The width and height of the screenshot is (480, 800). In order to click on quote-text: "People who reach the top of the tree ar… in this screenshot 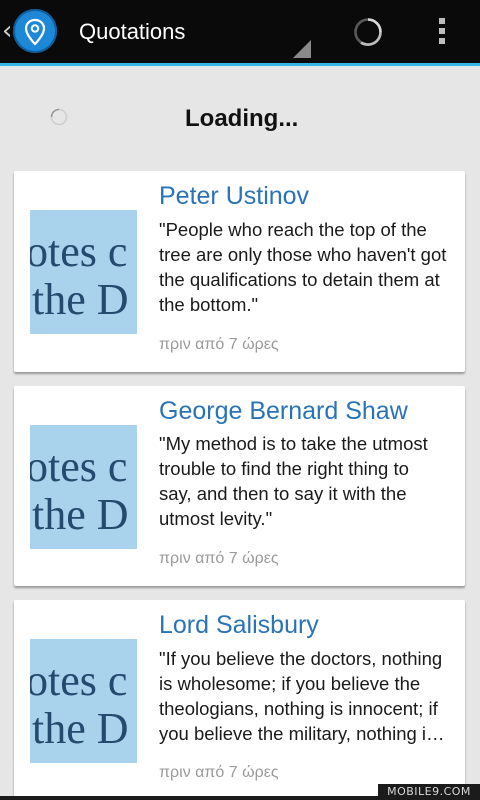, I will do `click(303, 267)`.